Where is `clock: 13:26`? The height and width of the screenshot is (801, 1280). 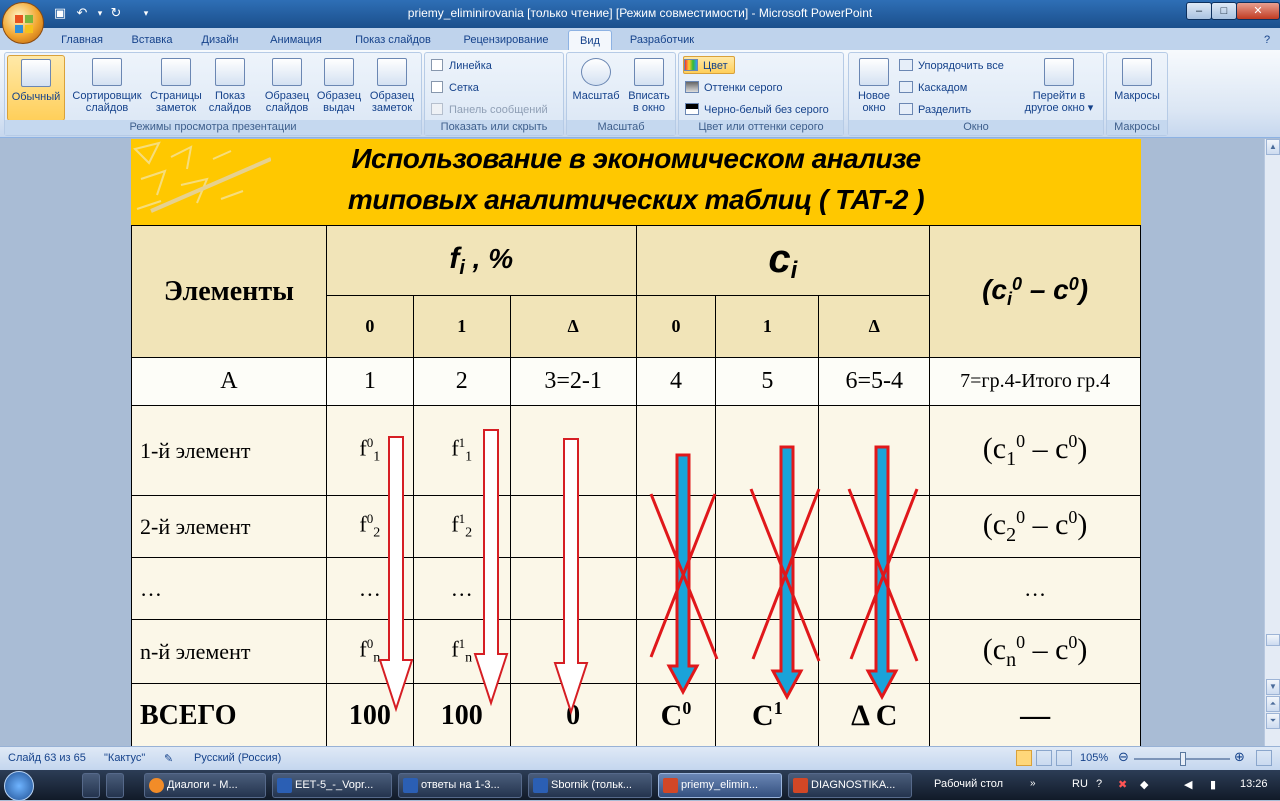 clock: 13:26 is located at coordinates (1254, 784).